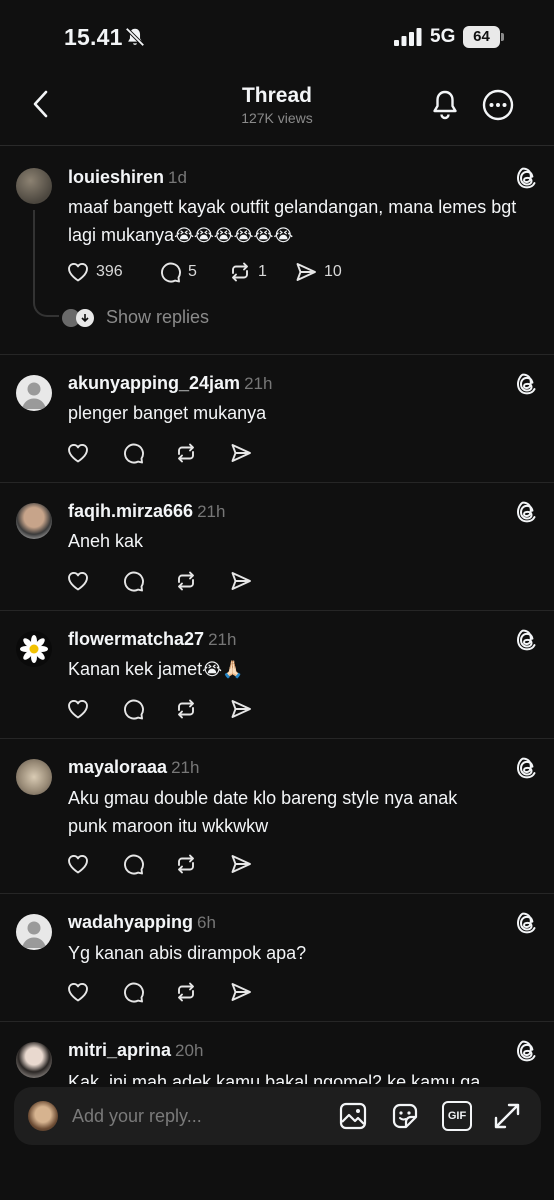  What do you see at coordinates (277, 112) in the screenshot?
I see `thread-header: Thread 127K views` at bounding box center [277, 112].